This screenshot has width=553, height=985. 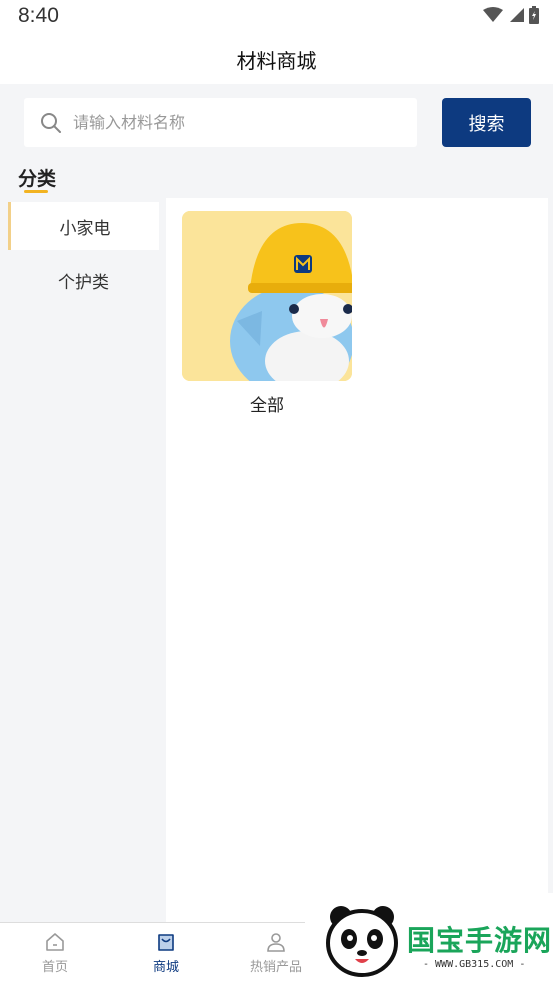 I want to click on product-card: 全部, so click(x=267, y=313).